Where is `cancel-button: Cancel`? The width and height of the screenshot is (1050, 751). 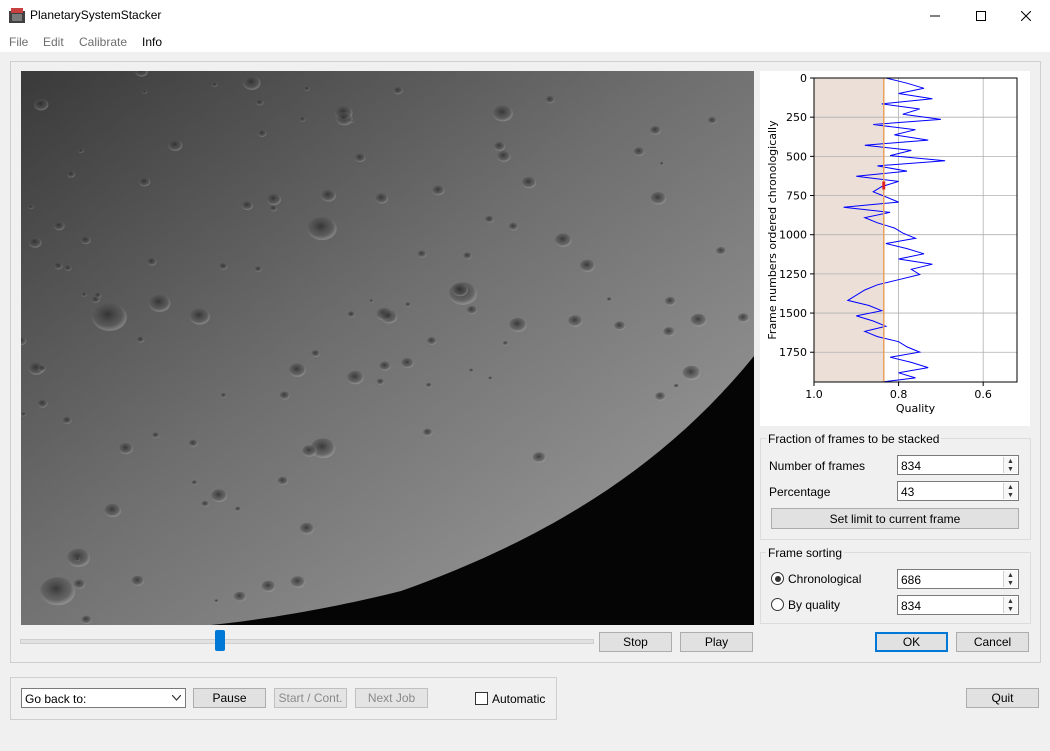
cancel-button: Cancel is located at coordinates (992, 642).